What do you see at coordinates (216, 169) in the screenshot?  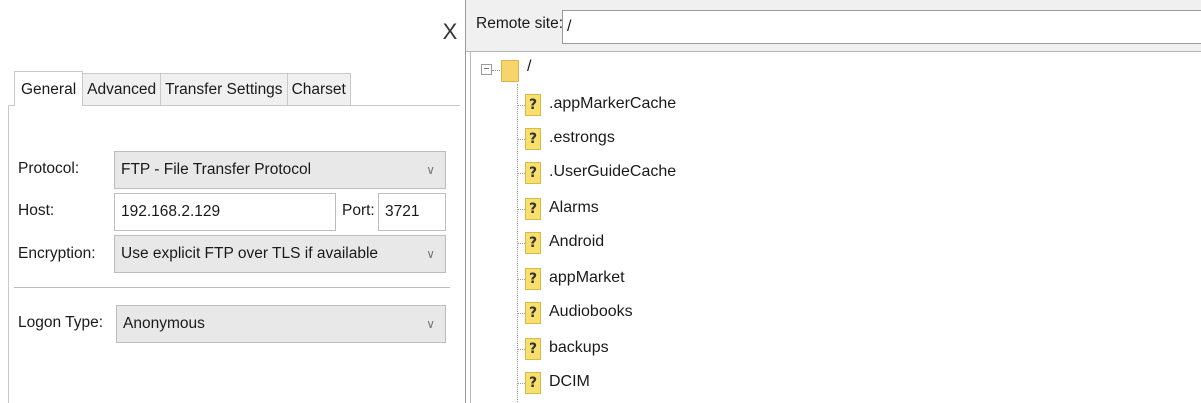 I see `protocol-value: FTP - File Transfer Protocol` at bounding box center [216, 169].